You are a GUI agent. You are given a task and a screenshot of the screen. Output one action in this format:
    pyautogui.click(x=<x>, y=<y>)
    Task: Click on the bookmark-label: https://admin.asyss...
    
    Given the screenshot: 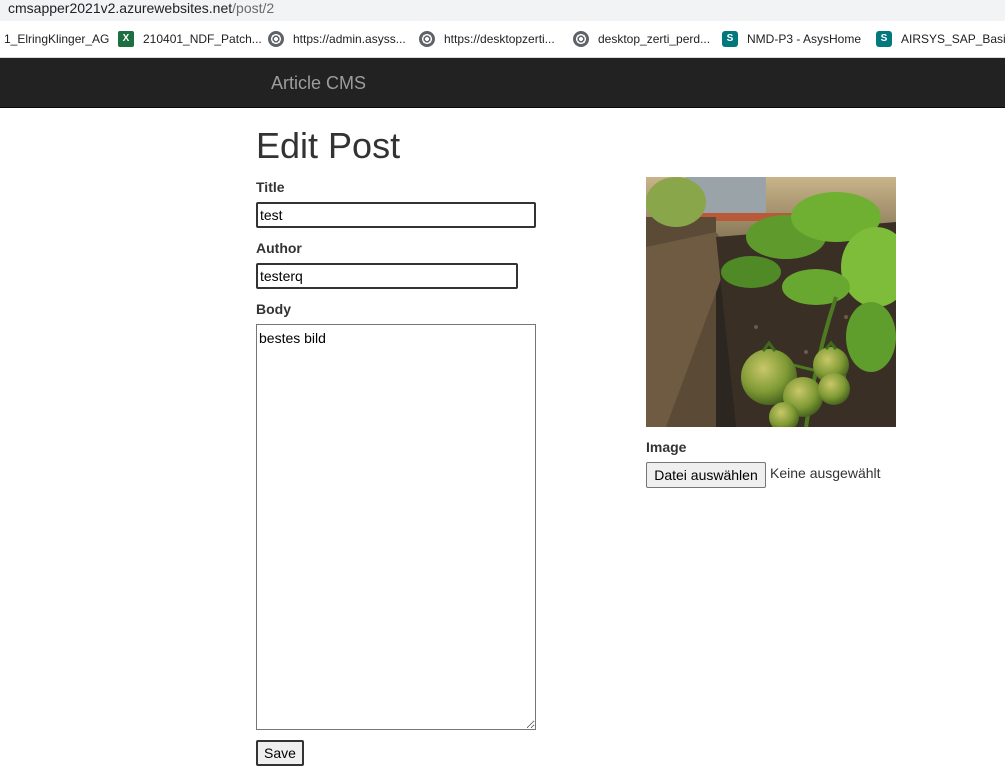 What is the action you would take?
    pyautogui.click(x=349, y=39)
    